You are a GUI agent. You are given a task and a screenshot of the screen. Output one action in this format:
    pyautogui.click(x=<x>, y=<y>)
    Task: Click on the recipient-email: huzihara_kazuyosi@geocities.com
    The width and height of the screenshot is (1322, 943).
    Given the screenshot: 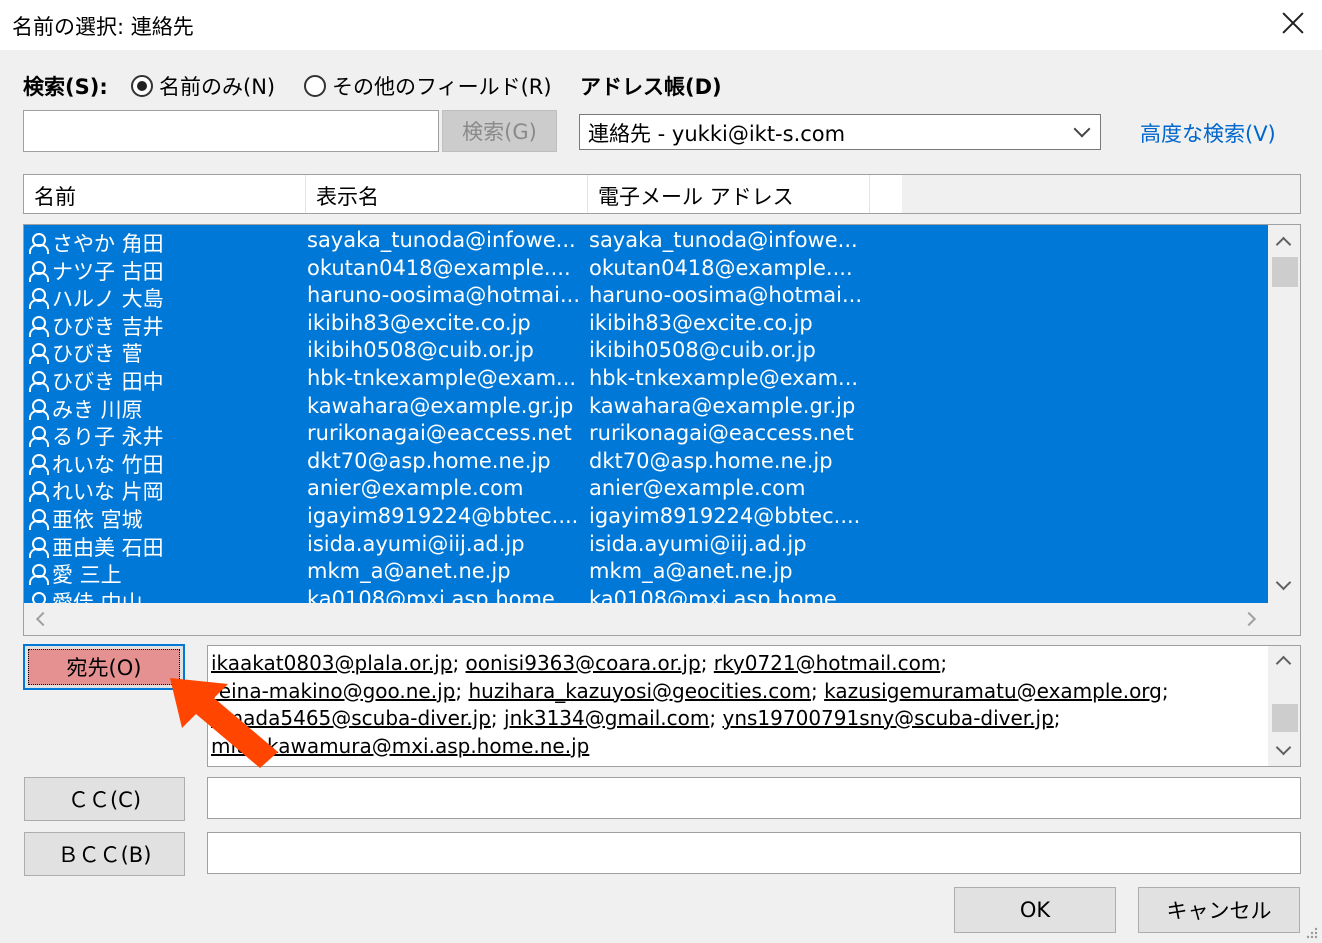 What is the action you would take?
    pyautogui.click(x=639, y=691)
    